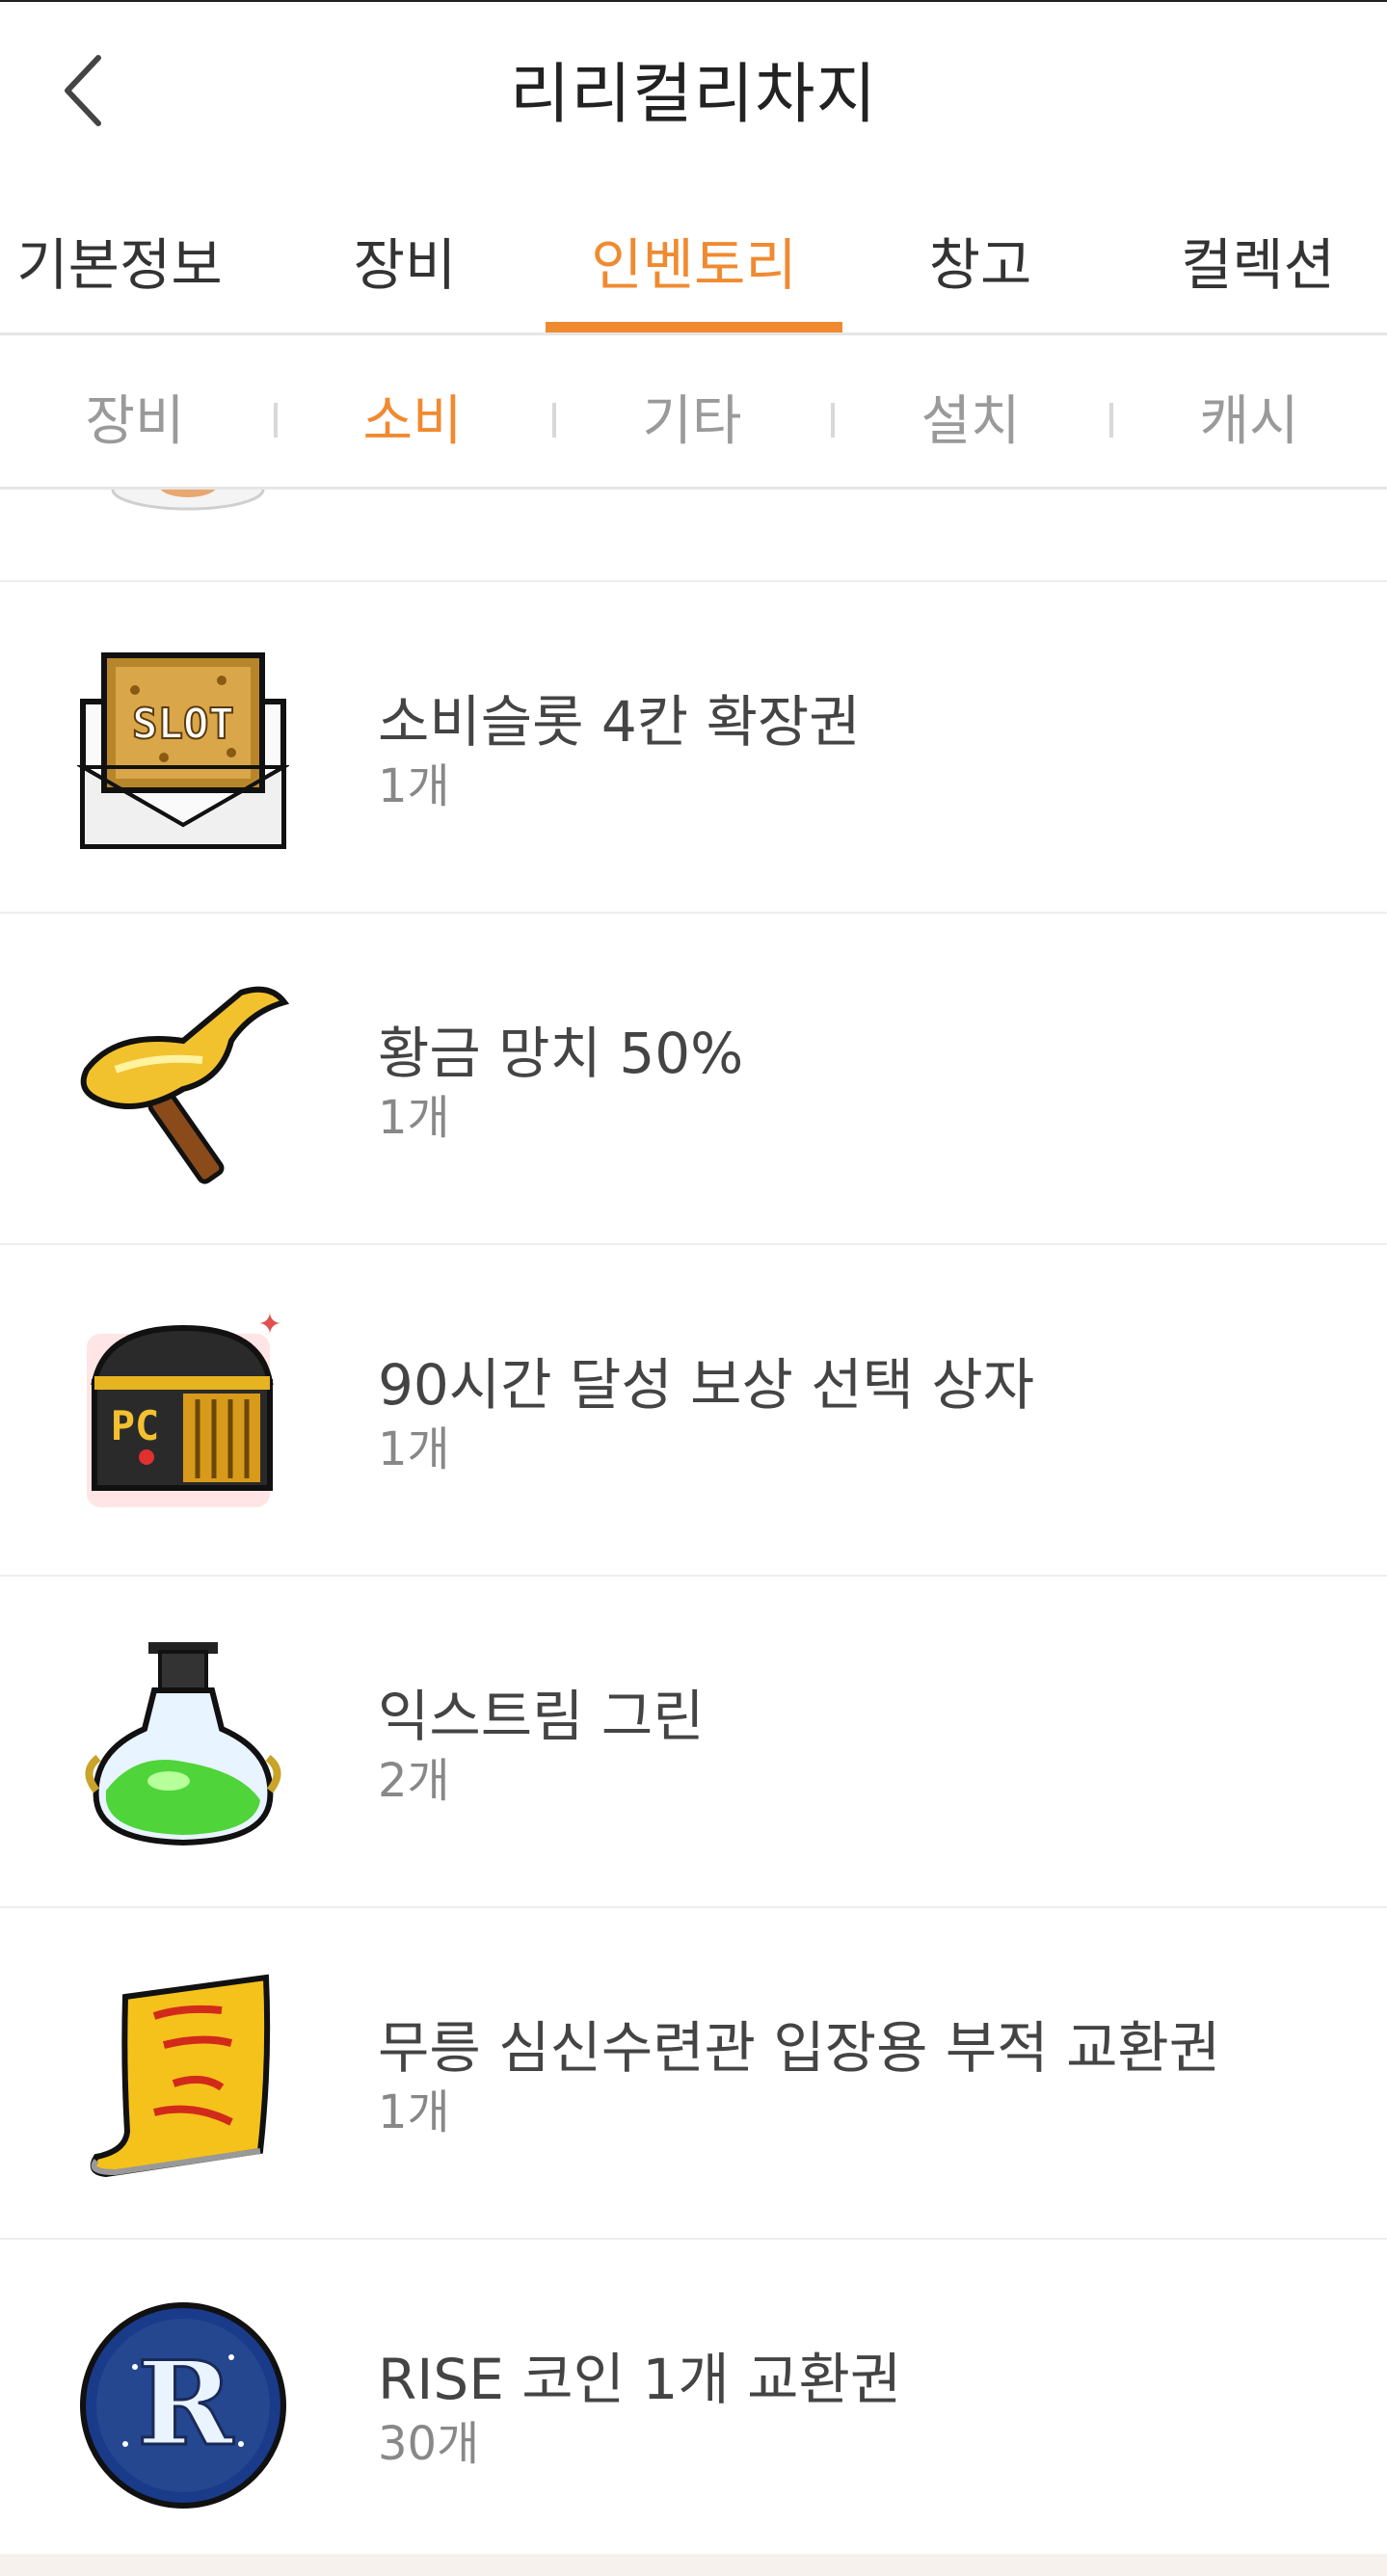 The height and width of the screenshot is (2576, 1387). I want to click on list-item: 황금 망치 50% 1개, so click(693, 1079).